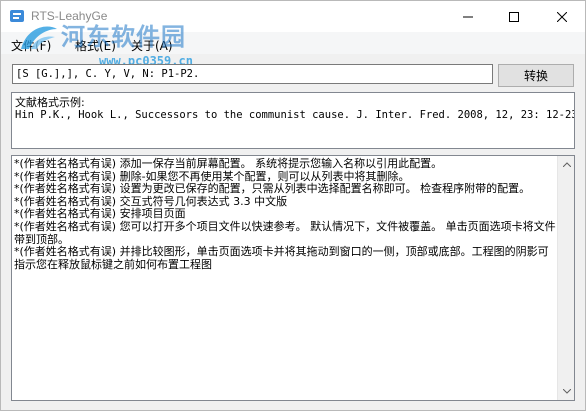  What do you see at coordinates (123, 37) in the screenshot?
I see `watermark-text: 河东软件园` at bounding box center [123, 37].